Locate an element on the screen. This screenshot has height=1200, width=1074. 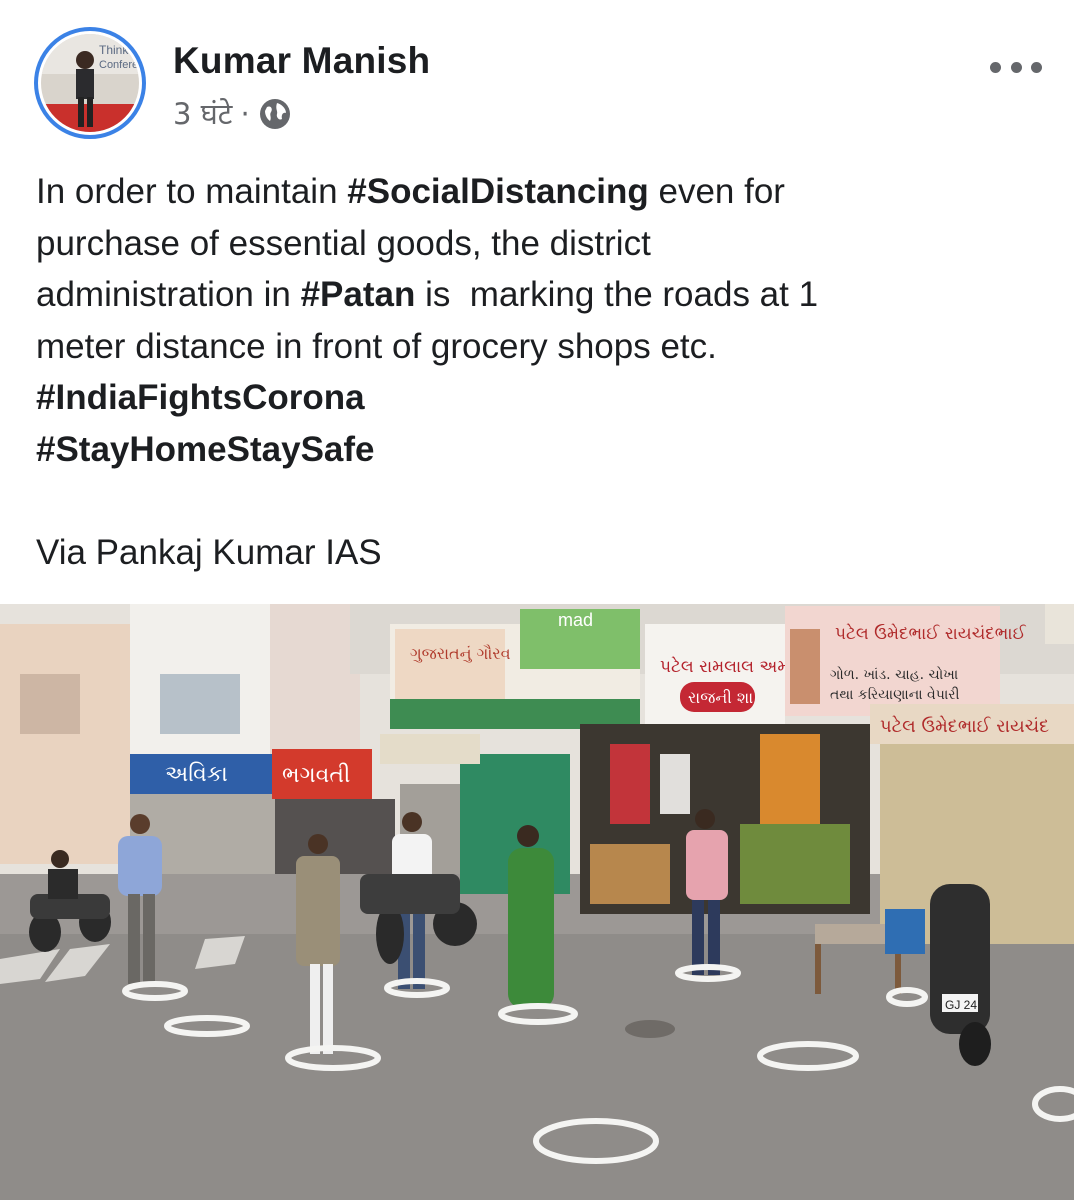
post-text-via: Via Pankaj Kumar IAS is located at coordinates (209, 552).